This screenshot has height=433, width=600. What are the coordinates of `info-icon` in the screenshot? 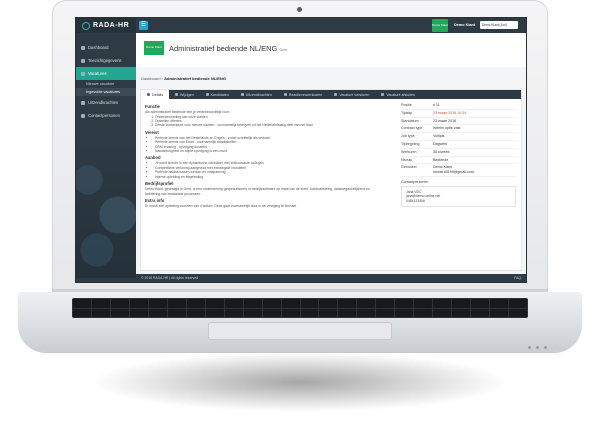 It's located at (148, 94).